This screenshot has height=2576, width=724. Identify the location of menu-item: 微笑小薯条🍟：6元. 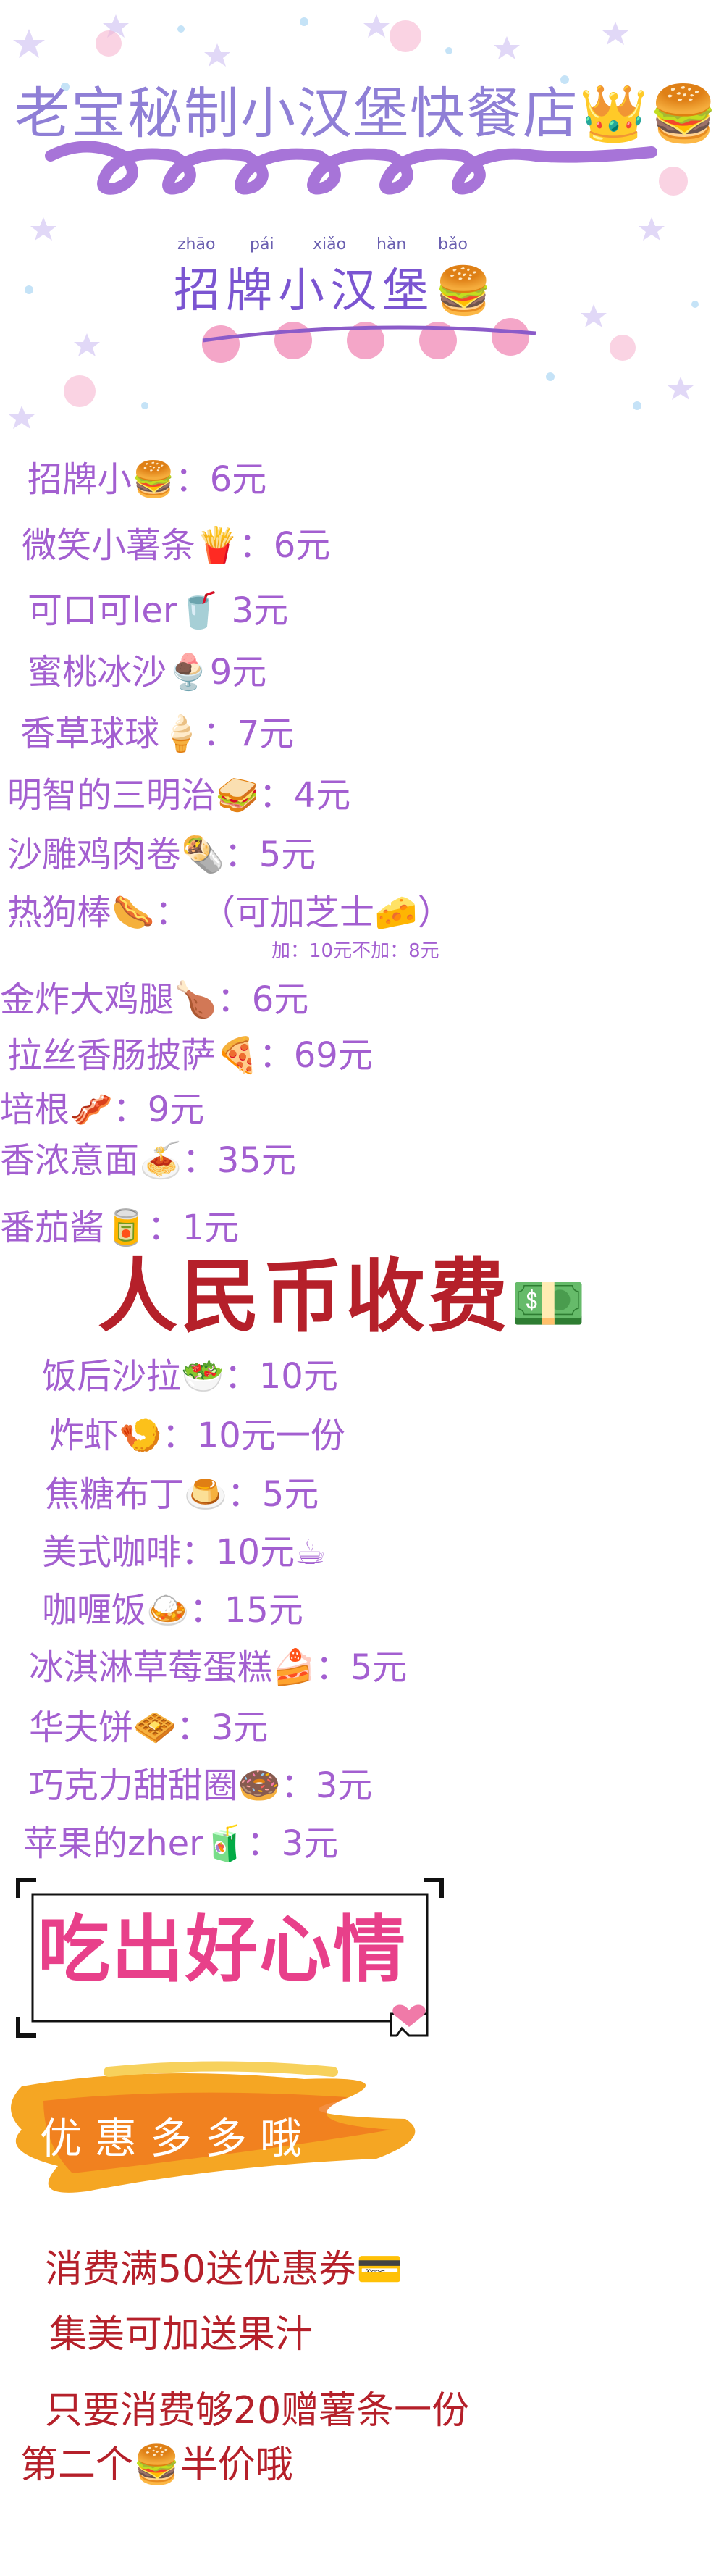
(176, 545).